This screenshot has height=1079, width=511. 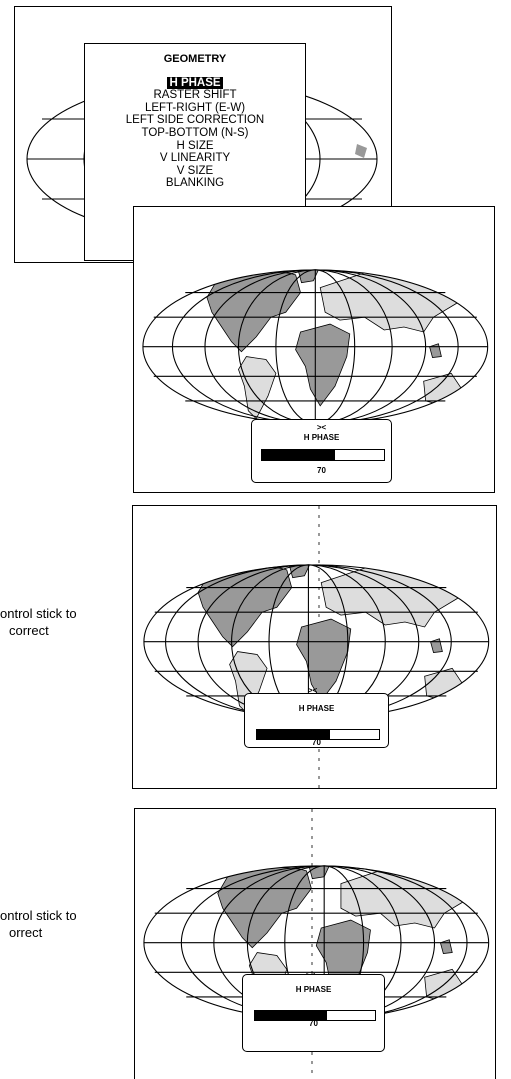 What do you see at coordinates (38, 924) in the screenshot?
I see `instruction-text-3: ontrol stick to orrect` at bounding box center [38, 924].